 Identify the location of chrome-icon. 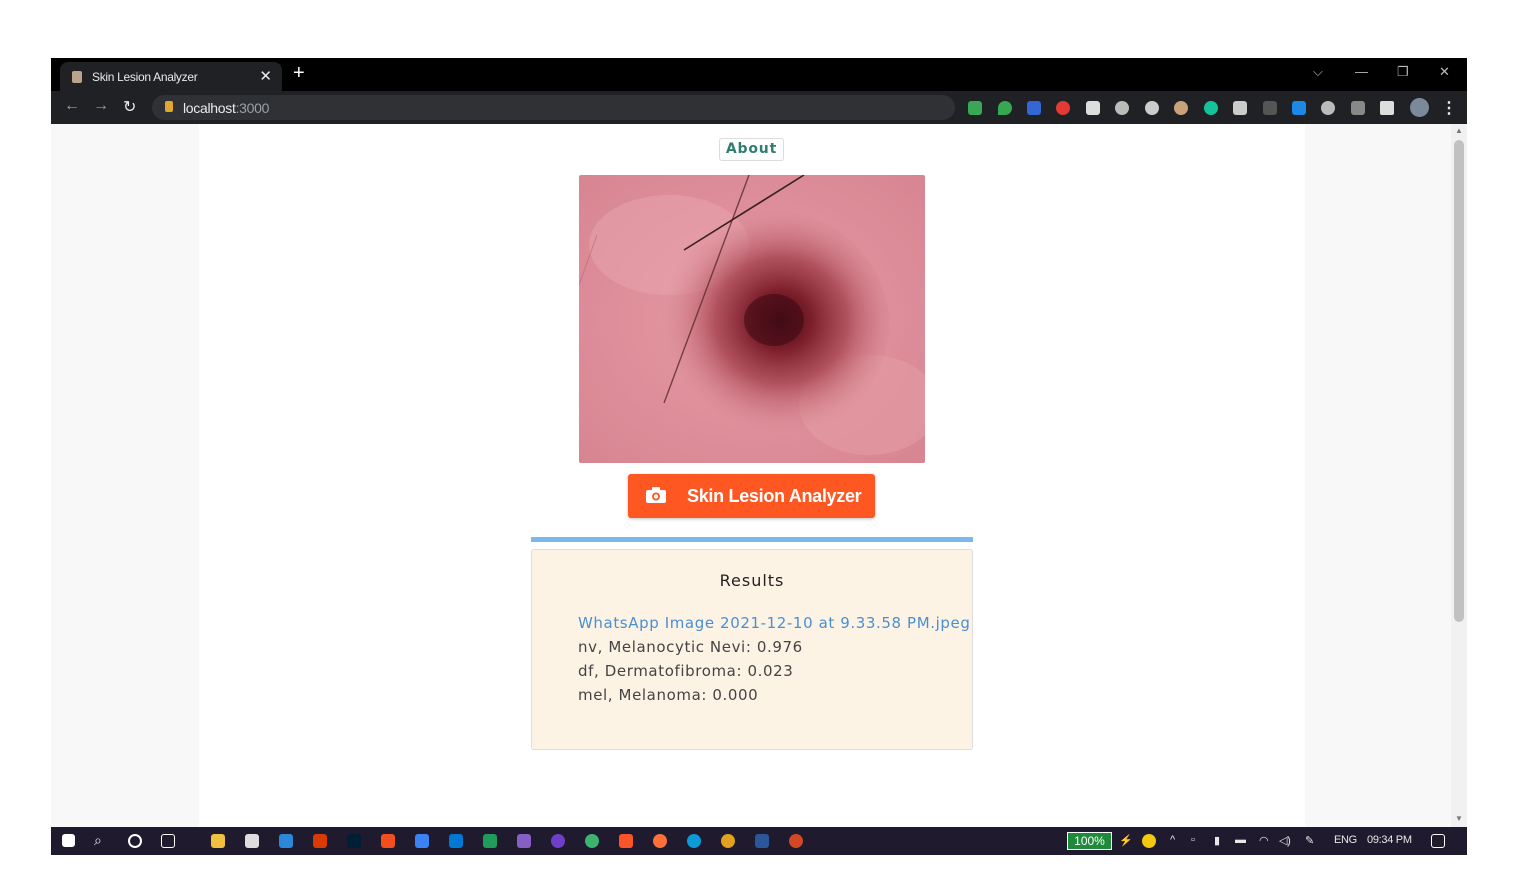
(728, 841).